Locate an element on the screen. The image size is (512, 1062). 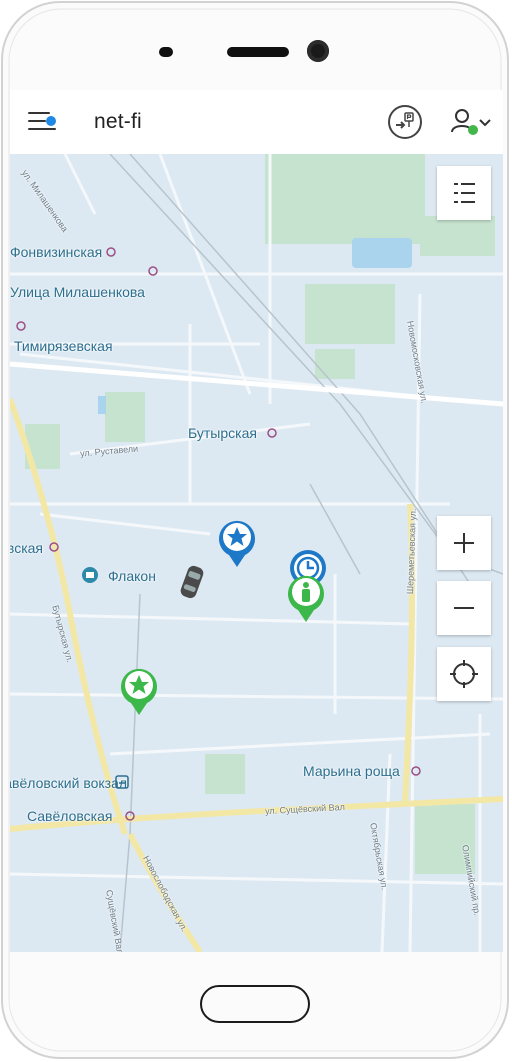
user-icon is located at coordinates (471, 122).